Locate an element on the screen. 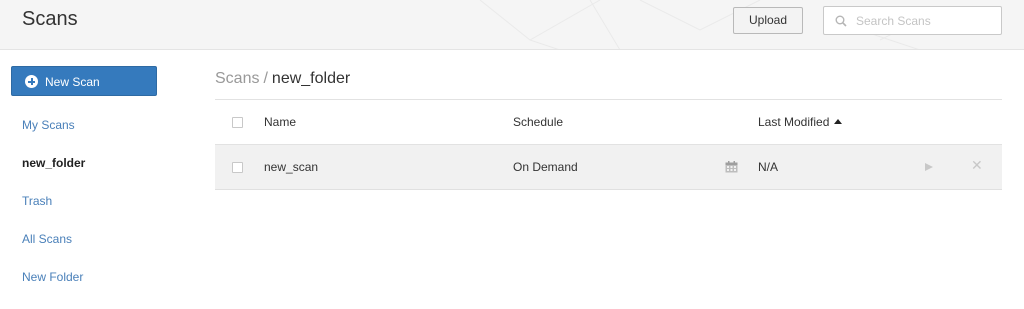 This screenshot has width=1024, height=309. calendar-icon is located at coordinates (731, 167).